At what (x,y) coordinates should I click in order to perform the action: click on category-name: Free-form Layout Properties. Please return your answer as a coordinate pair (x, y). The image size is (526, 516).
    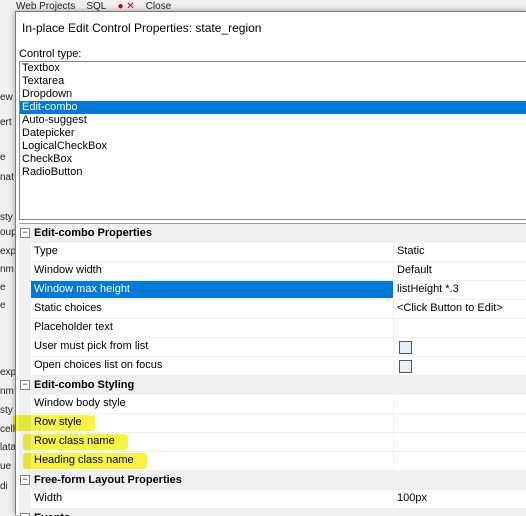
    Looking at the image, I should click on (108, 480).